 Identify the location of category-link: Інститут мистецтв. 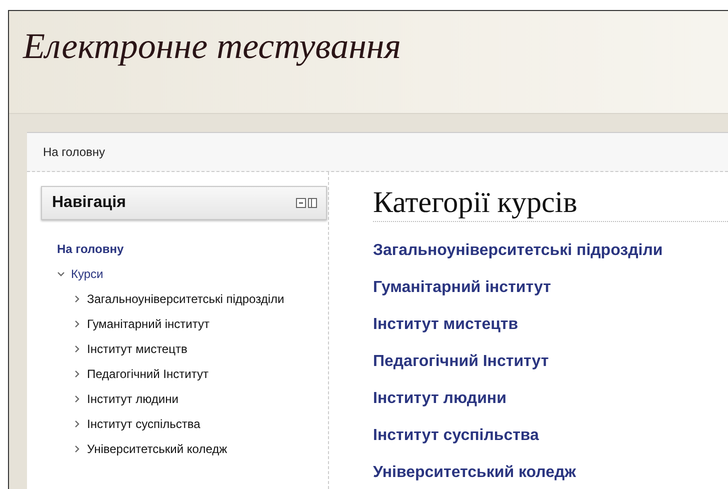
(445, 325).